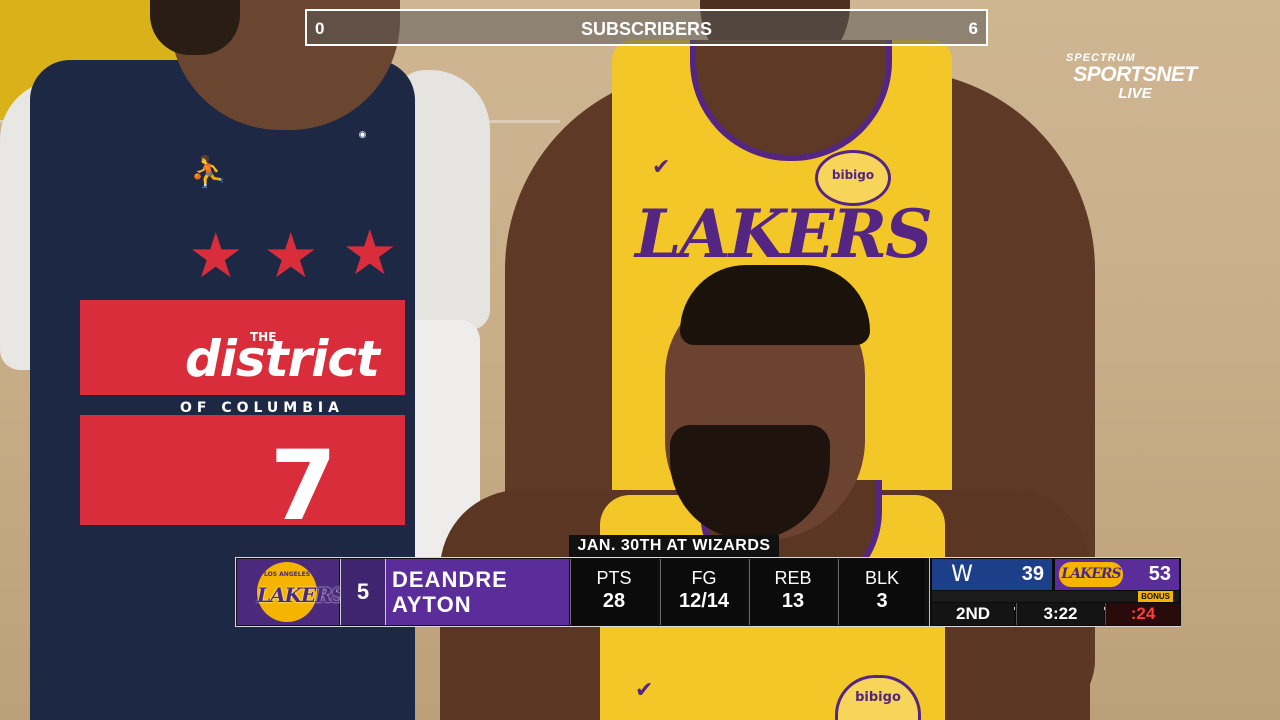 The image size is (1280, 720). Describe the element at coordinates (209, 172) in the screenshot. I see `jumpman-icon: ⛹` at that location.